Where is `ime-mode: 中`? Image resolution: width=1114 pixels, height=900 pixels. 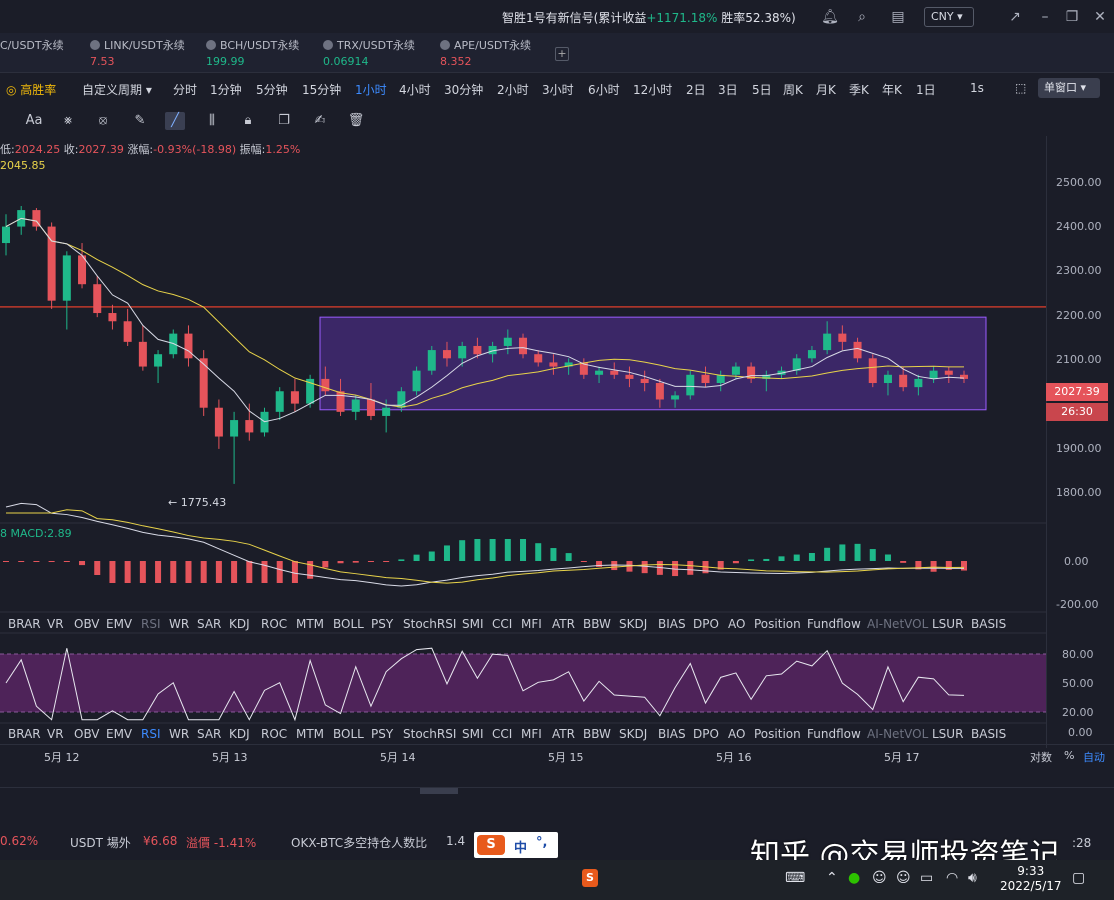 ime-mode: 中 is located at coordinates (520, 846).